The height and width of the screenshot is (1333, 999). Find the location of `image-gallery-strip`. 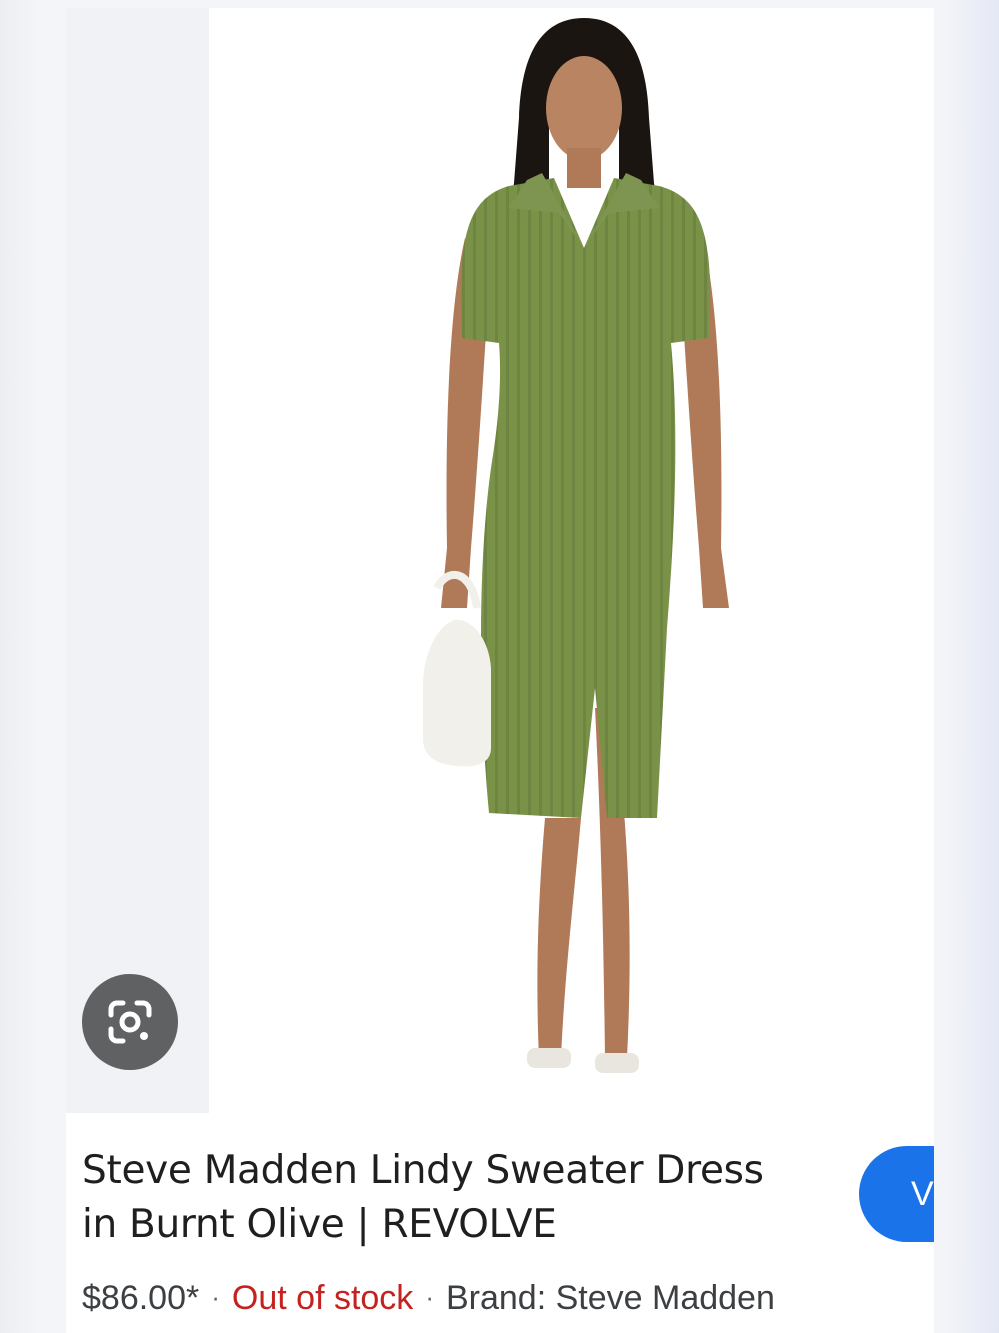

image-gallery-strip is located at coordinates (137, 560).